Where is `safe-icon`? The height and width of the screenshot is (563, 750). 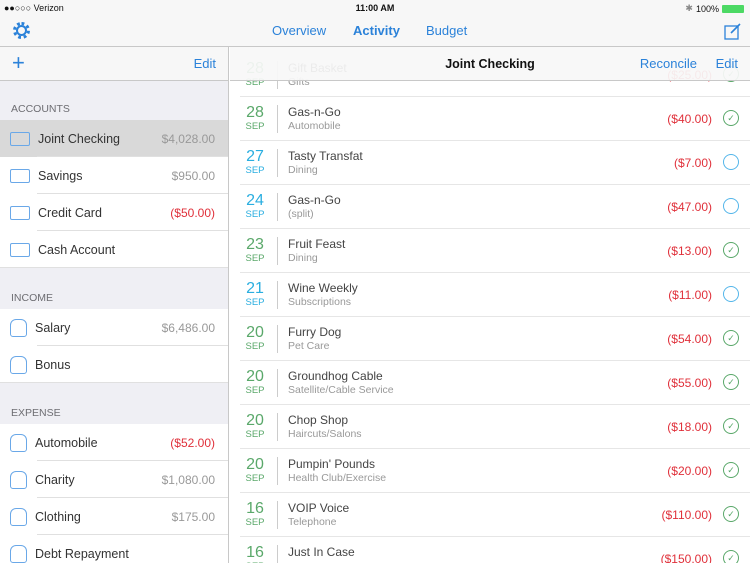
safe-icon is located at coordinates (20, 175).